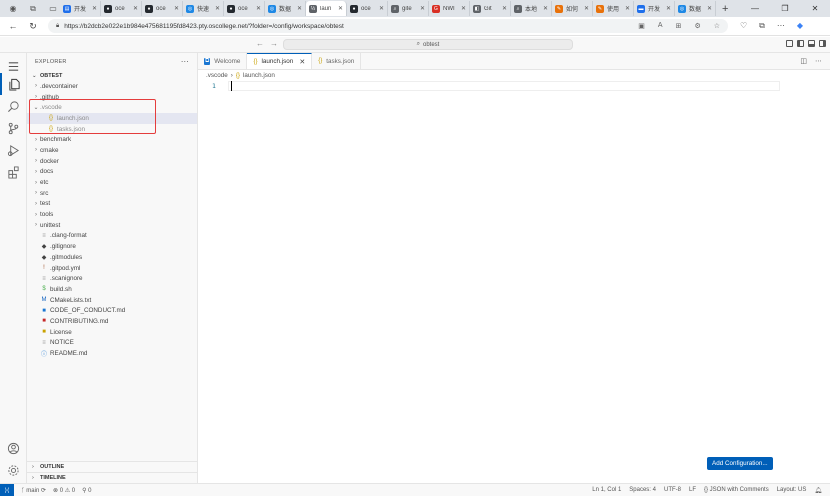  I want to click on tree-item: M CMakeLists.txt, so click(112, 300).